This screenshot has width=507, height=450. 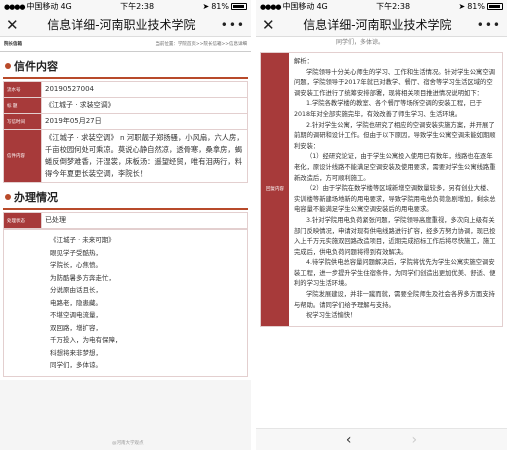 What do you see at coordinates (76, 327) in the screenshot?
I see `poem-line: 双回路，增扩容，` at bounding box center [76, 327].